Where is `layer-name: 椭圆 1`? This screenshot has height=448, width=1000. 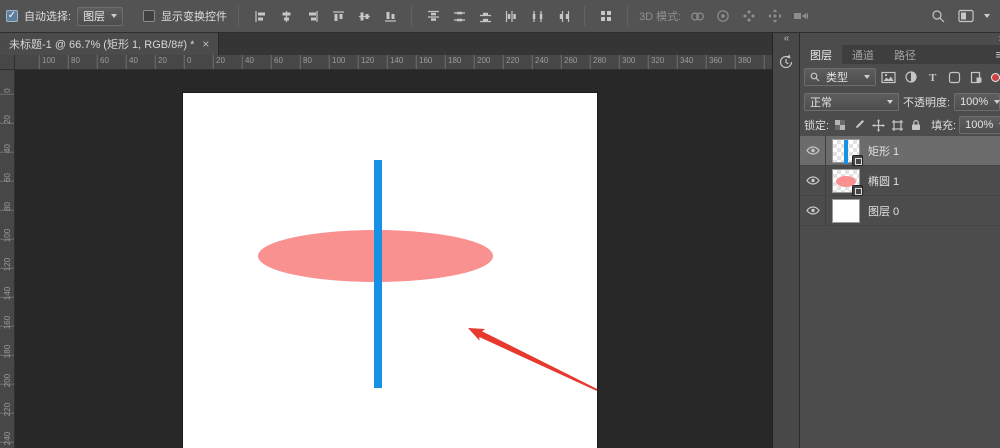
layer-name: 椭圆 1 is located at coordinates (883, 181).